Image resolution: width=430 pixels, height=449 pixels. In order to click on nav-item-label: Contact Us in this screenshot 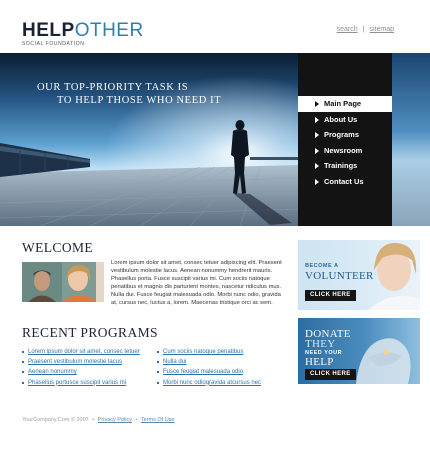, I will do `click(344, 181)`.